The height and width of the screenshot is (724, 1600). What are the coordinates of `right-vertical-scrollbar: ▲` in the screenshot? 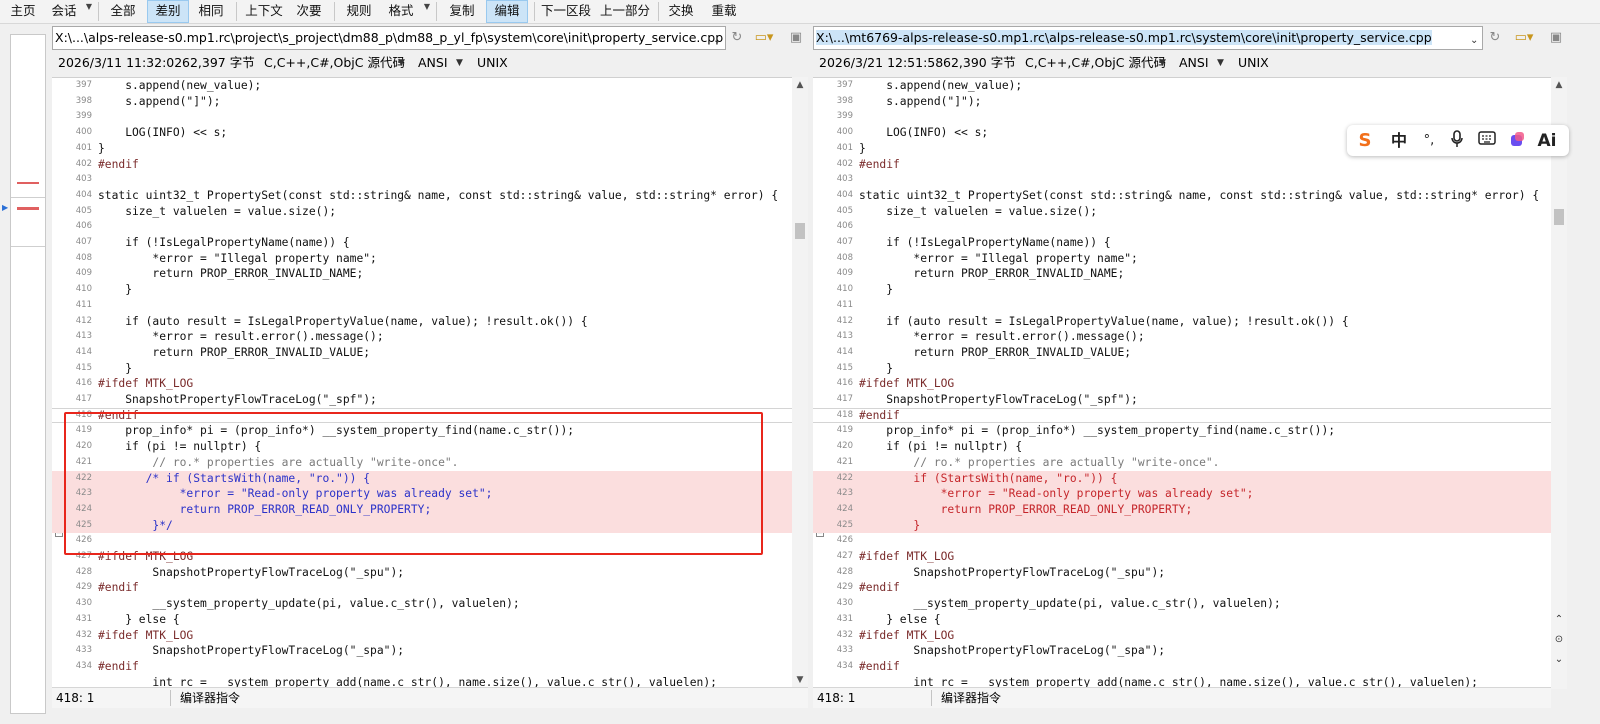 It's located at (1559, 383).